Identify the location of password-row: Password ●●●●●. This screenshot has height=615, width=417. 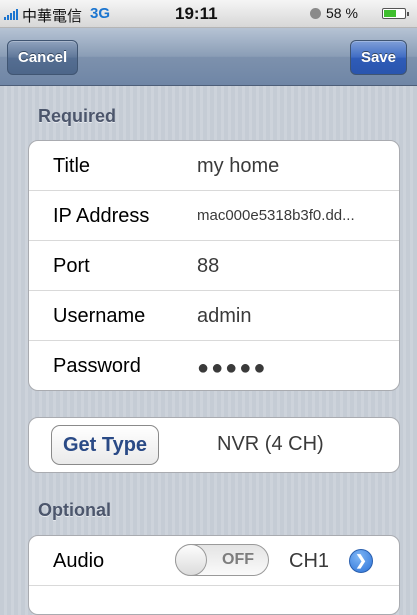
(214, 365).